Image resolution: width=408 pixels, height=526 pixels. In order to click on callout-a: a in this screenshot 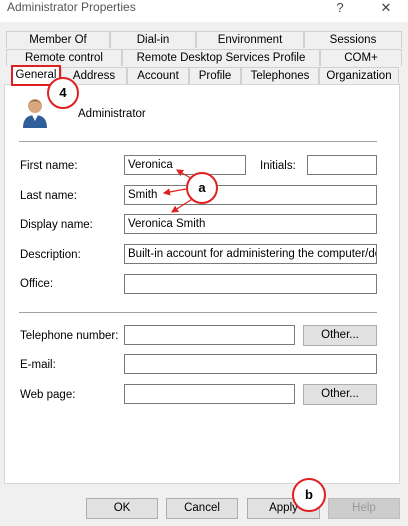, I will do `click(202, 188)`.